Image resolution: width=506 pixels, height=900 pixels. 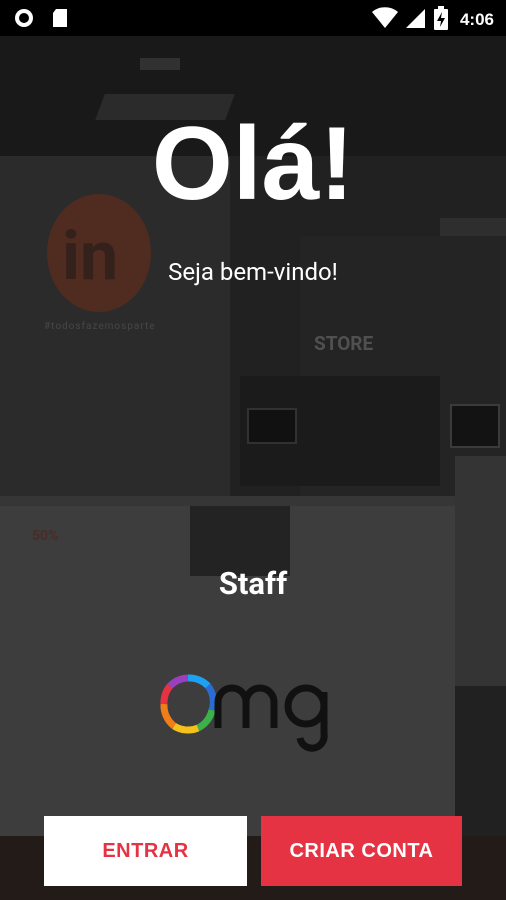 I want to click on role-label: Staff, so click(x=253, y=583).